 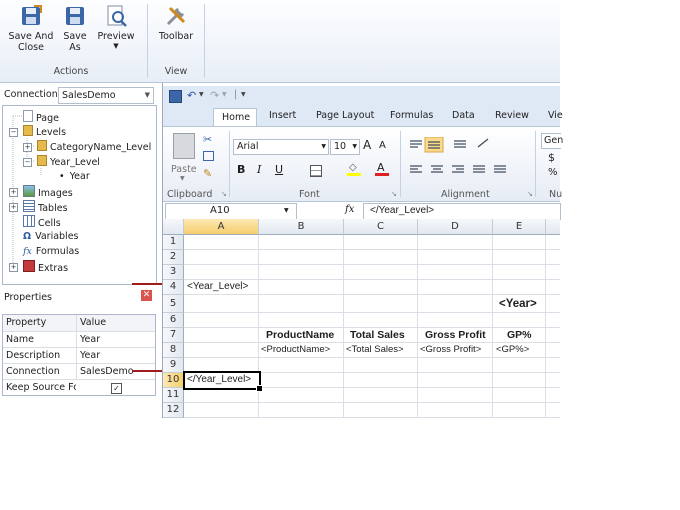 What do you see at coordinates (173, 242) in the screenshot?
I see `row-header: 1` at bounding box center [173, 242].